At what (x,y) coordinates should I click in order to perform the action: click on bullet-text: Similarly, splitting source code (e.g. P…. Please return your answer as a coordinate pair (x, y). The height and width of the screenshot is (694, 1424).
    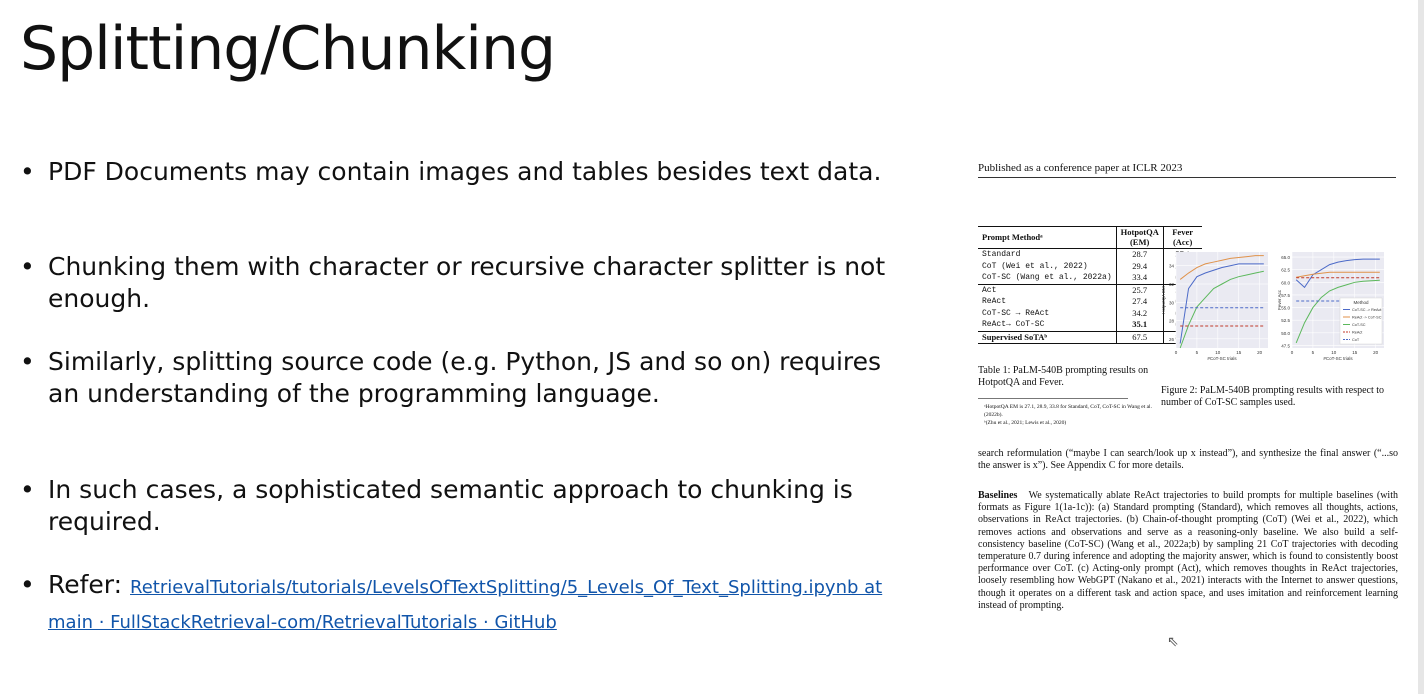
    Looking at the image, I should click on (465, 377).